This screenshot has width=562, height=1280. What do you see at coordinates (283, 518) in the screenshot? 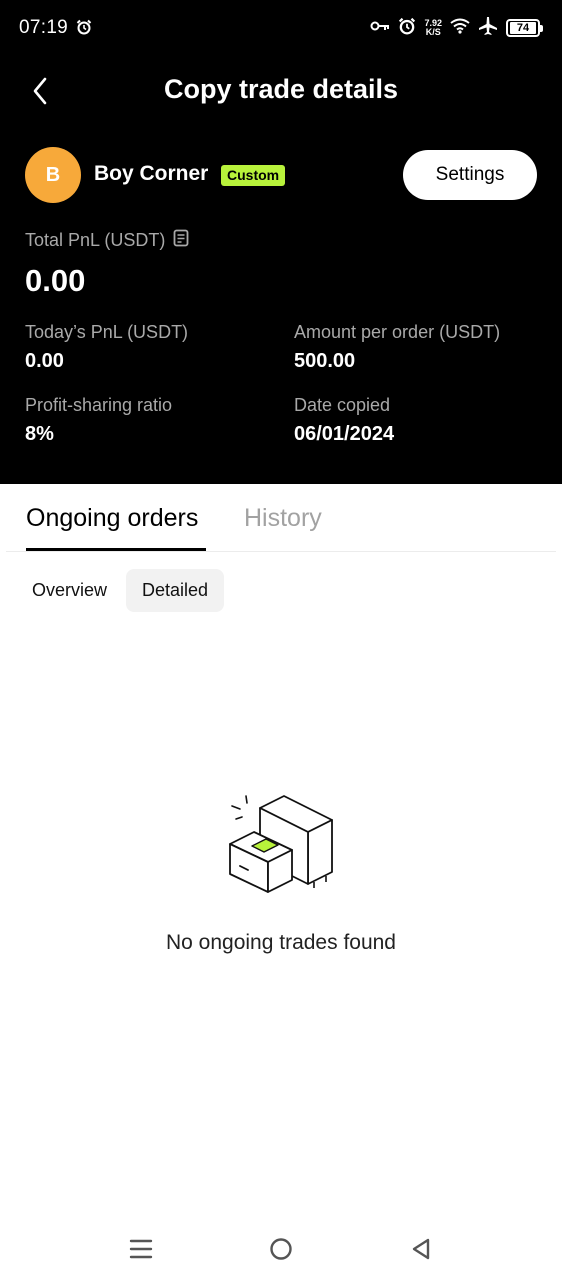
I see `tab-history: History` at bounding box center [283, 518].